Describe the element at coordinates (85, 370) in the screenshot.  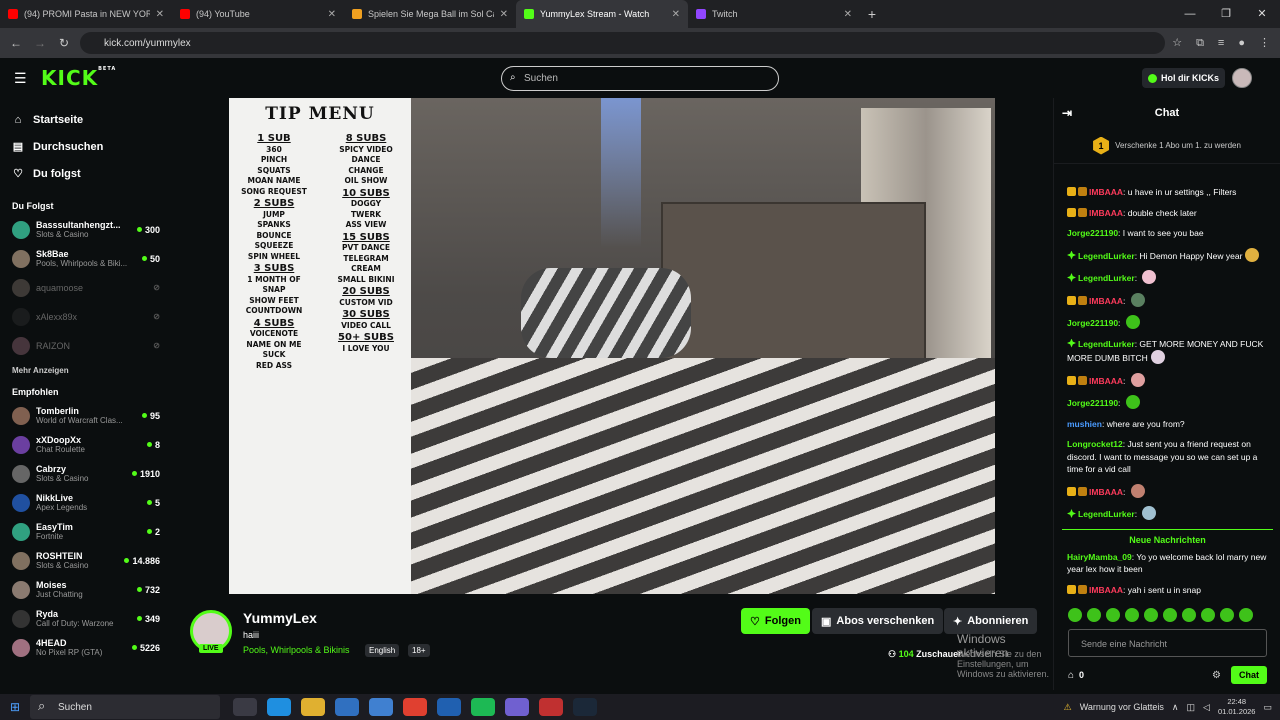
I see `show-more-link: Mehr Anzeigen` at that location.